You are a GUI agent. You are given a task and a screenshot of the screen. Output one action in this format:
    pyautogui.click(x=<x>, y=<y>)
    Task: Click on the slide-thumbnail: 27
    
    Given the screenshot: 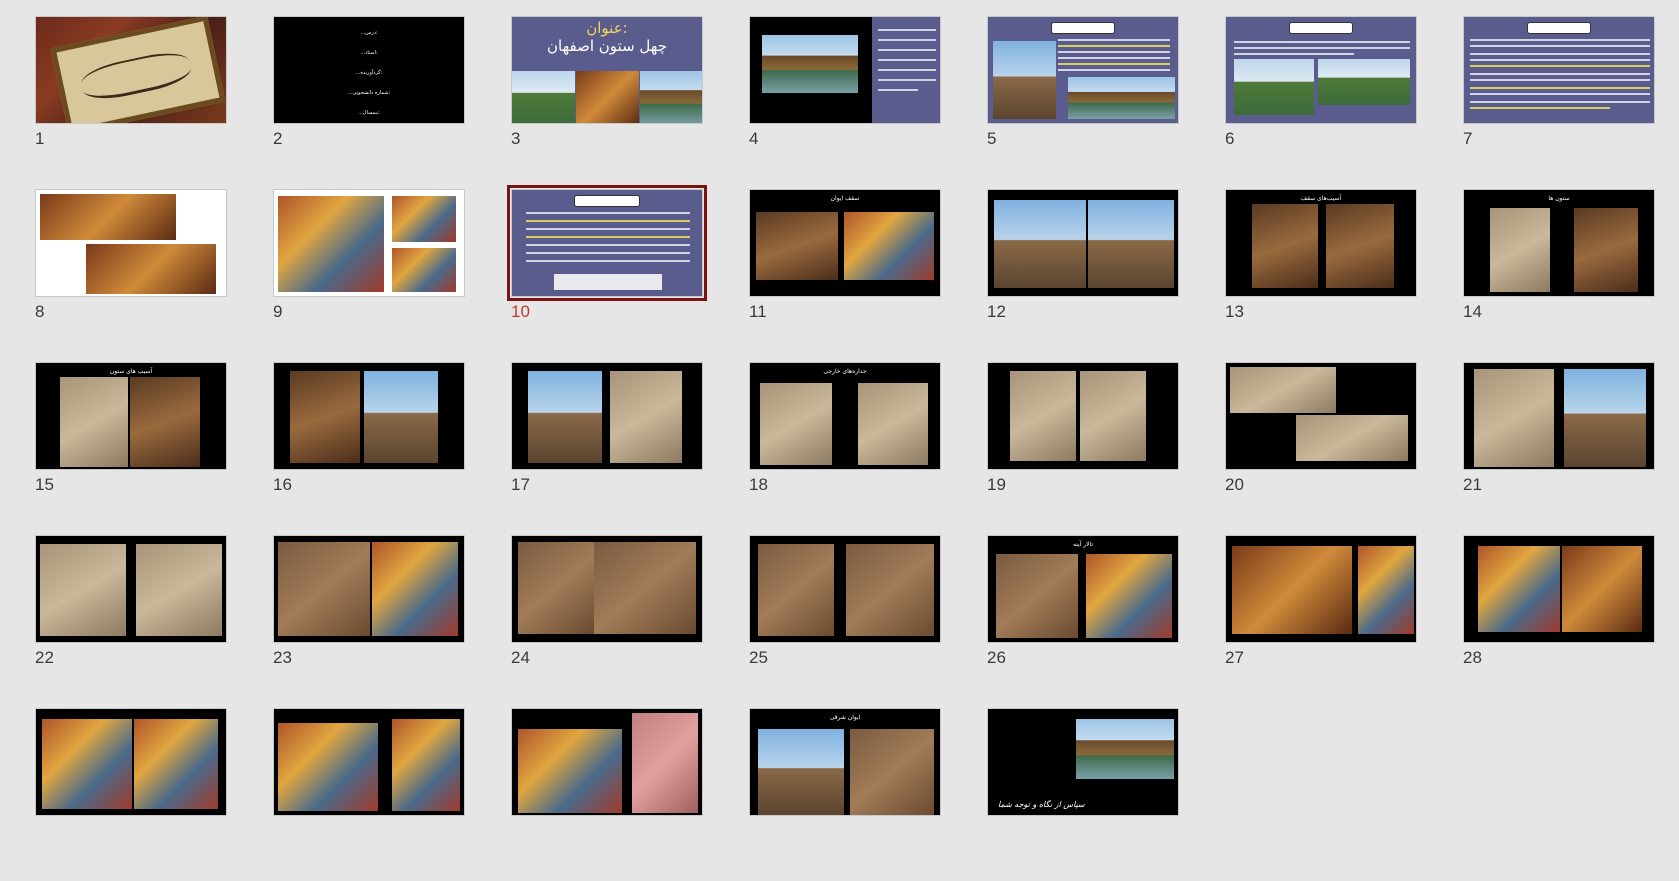 What is the action you would take?
    pyautogui.click(x=1321, y=621)
    